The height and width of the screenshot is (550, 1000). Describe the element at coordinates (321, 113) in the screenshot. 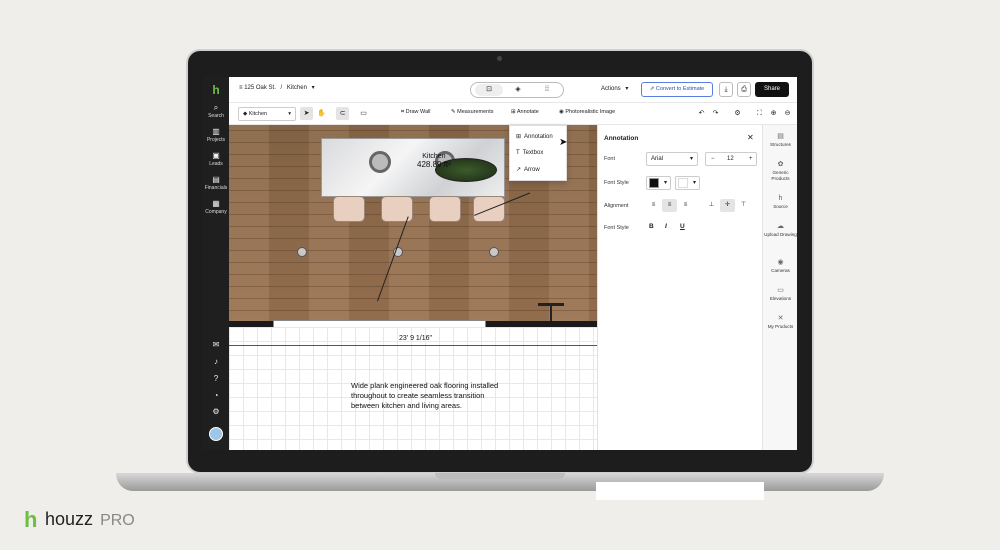

I see `pan-tool: ✋` at that location.